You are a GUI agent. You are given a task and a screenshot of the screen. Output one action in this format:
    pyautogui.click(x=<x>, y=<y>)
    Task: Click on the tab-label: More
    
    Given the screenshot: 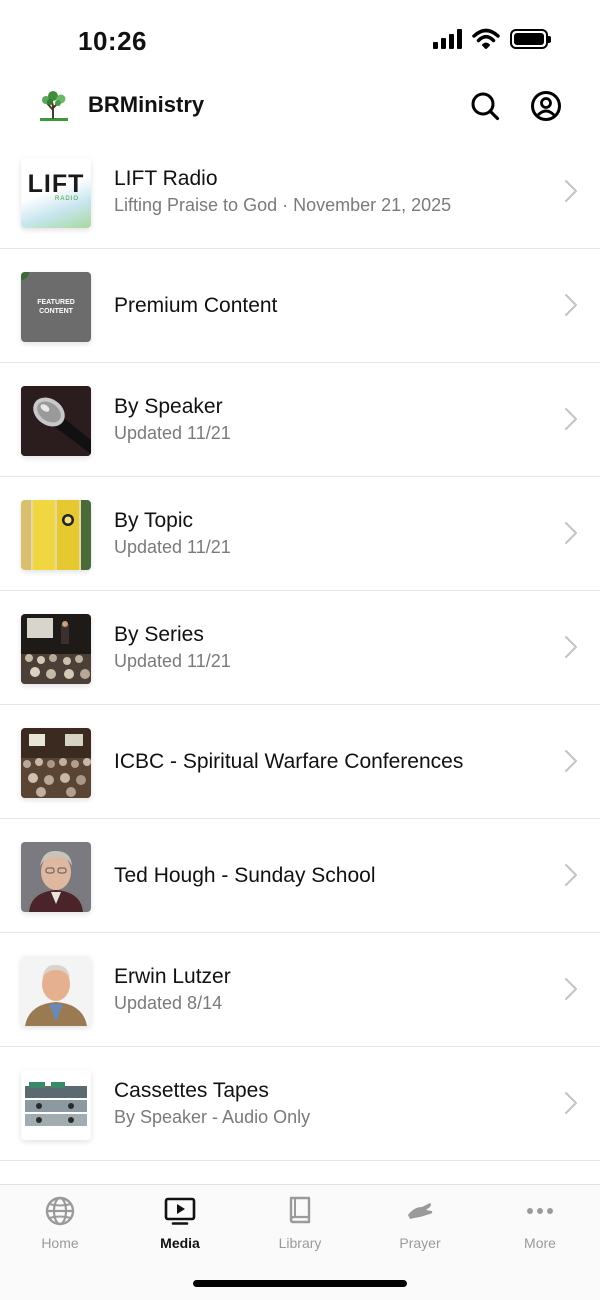 What is the action you would take?
    pyautogui.click(x=540, y=1243)
    